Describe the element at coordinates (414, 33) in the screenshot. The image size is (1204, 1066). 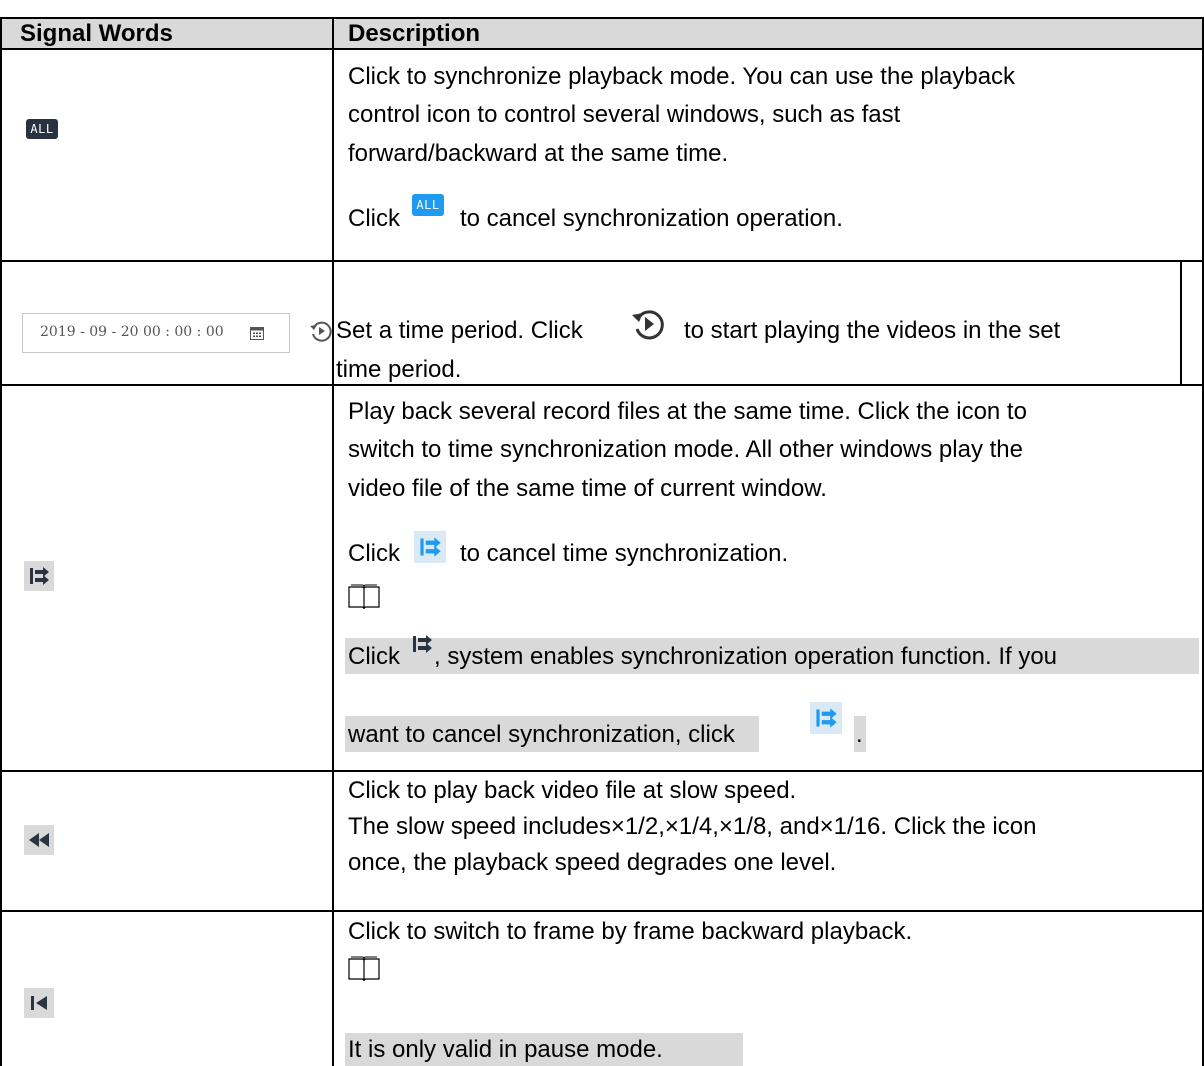
I see `header-description: Description` at that location.